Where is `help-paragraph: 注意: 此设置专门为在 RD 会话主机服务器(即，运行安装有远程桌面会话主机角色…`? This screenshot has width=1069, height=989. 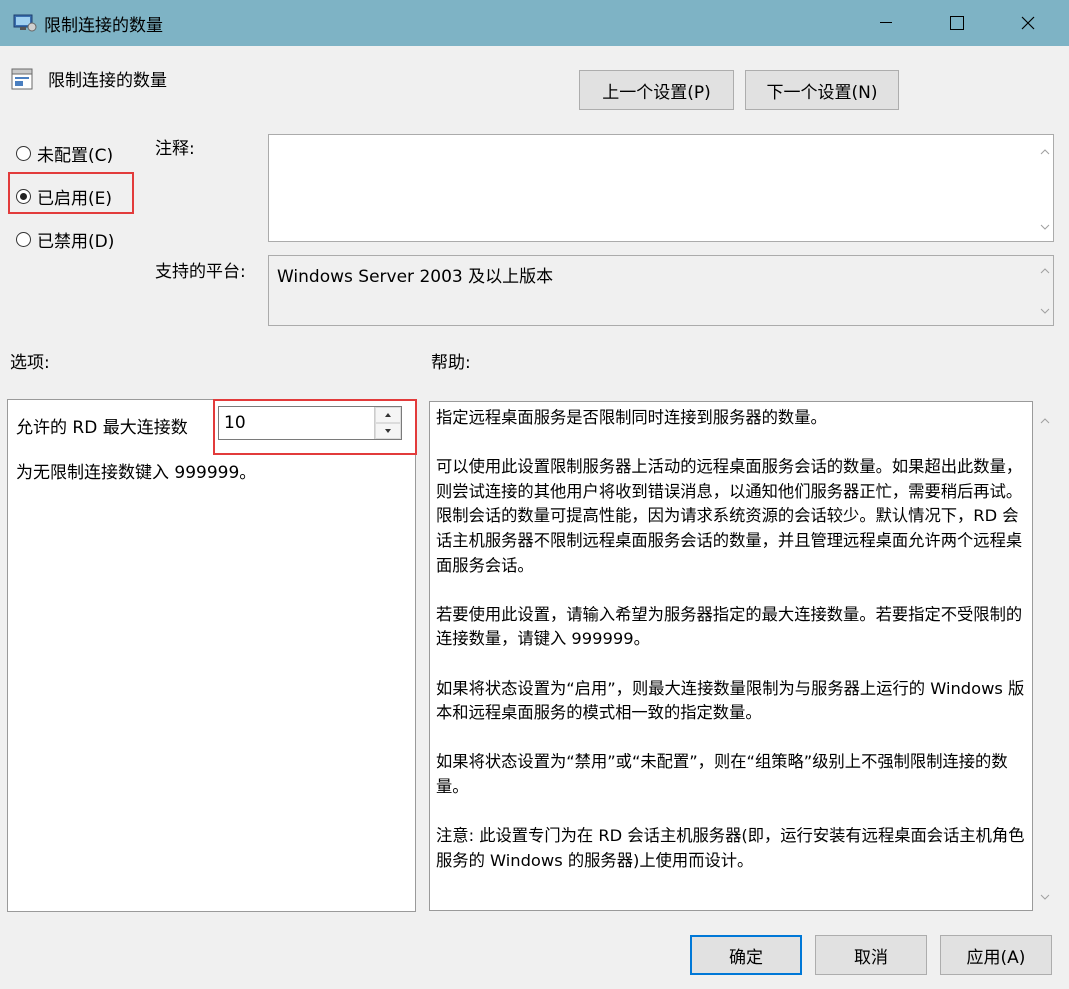 help-paragraph: 注意: 此设置专门为在 RD 会话主机服务器(即，运行安装有远程桌面会话主机角色… is located at coordinates (730, 848).